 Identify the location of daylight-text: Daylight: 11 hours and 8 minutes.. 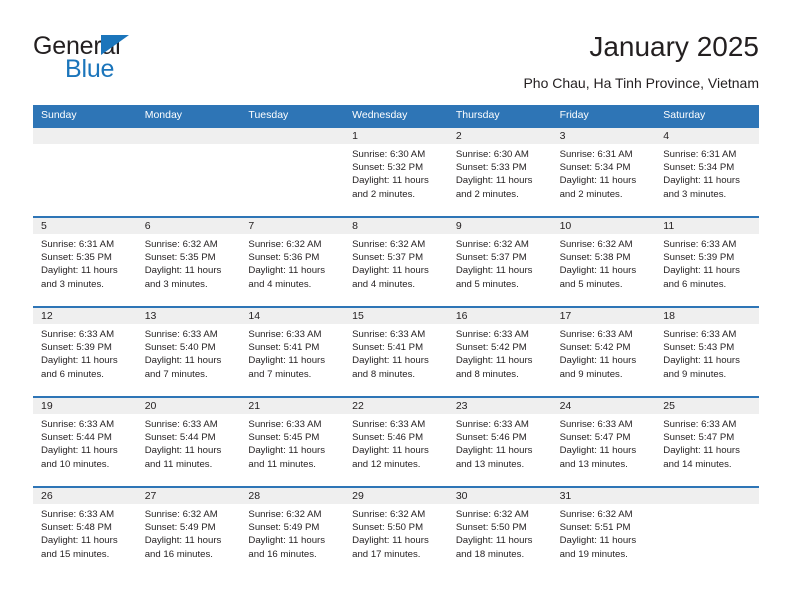
(494, 367).